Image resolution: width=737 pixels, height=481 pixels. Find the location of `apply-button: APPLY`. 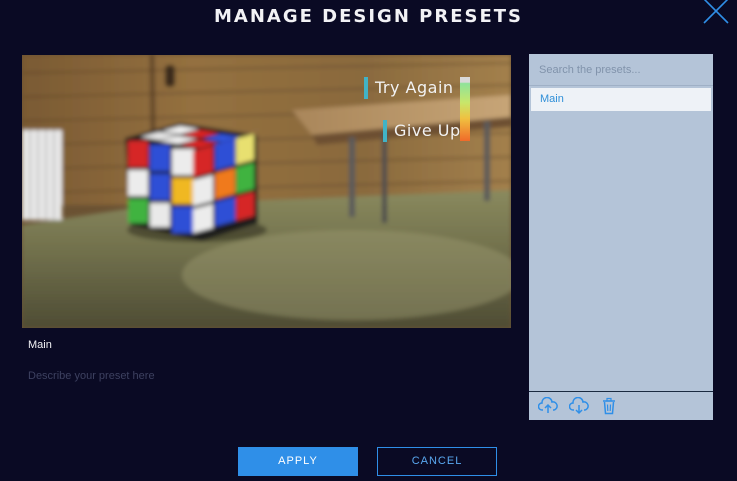

apply-button: APPLY is located at coordinates (298, 461).